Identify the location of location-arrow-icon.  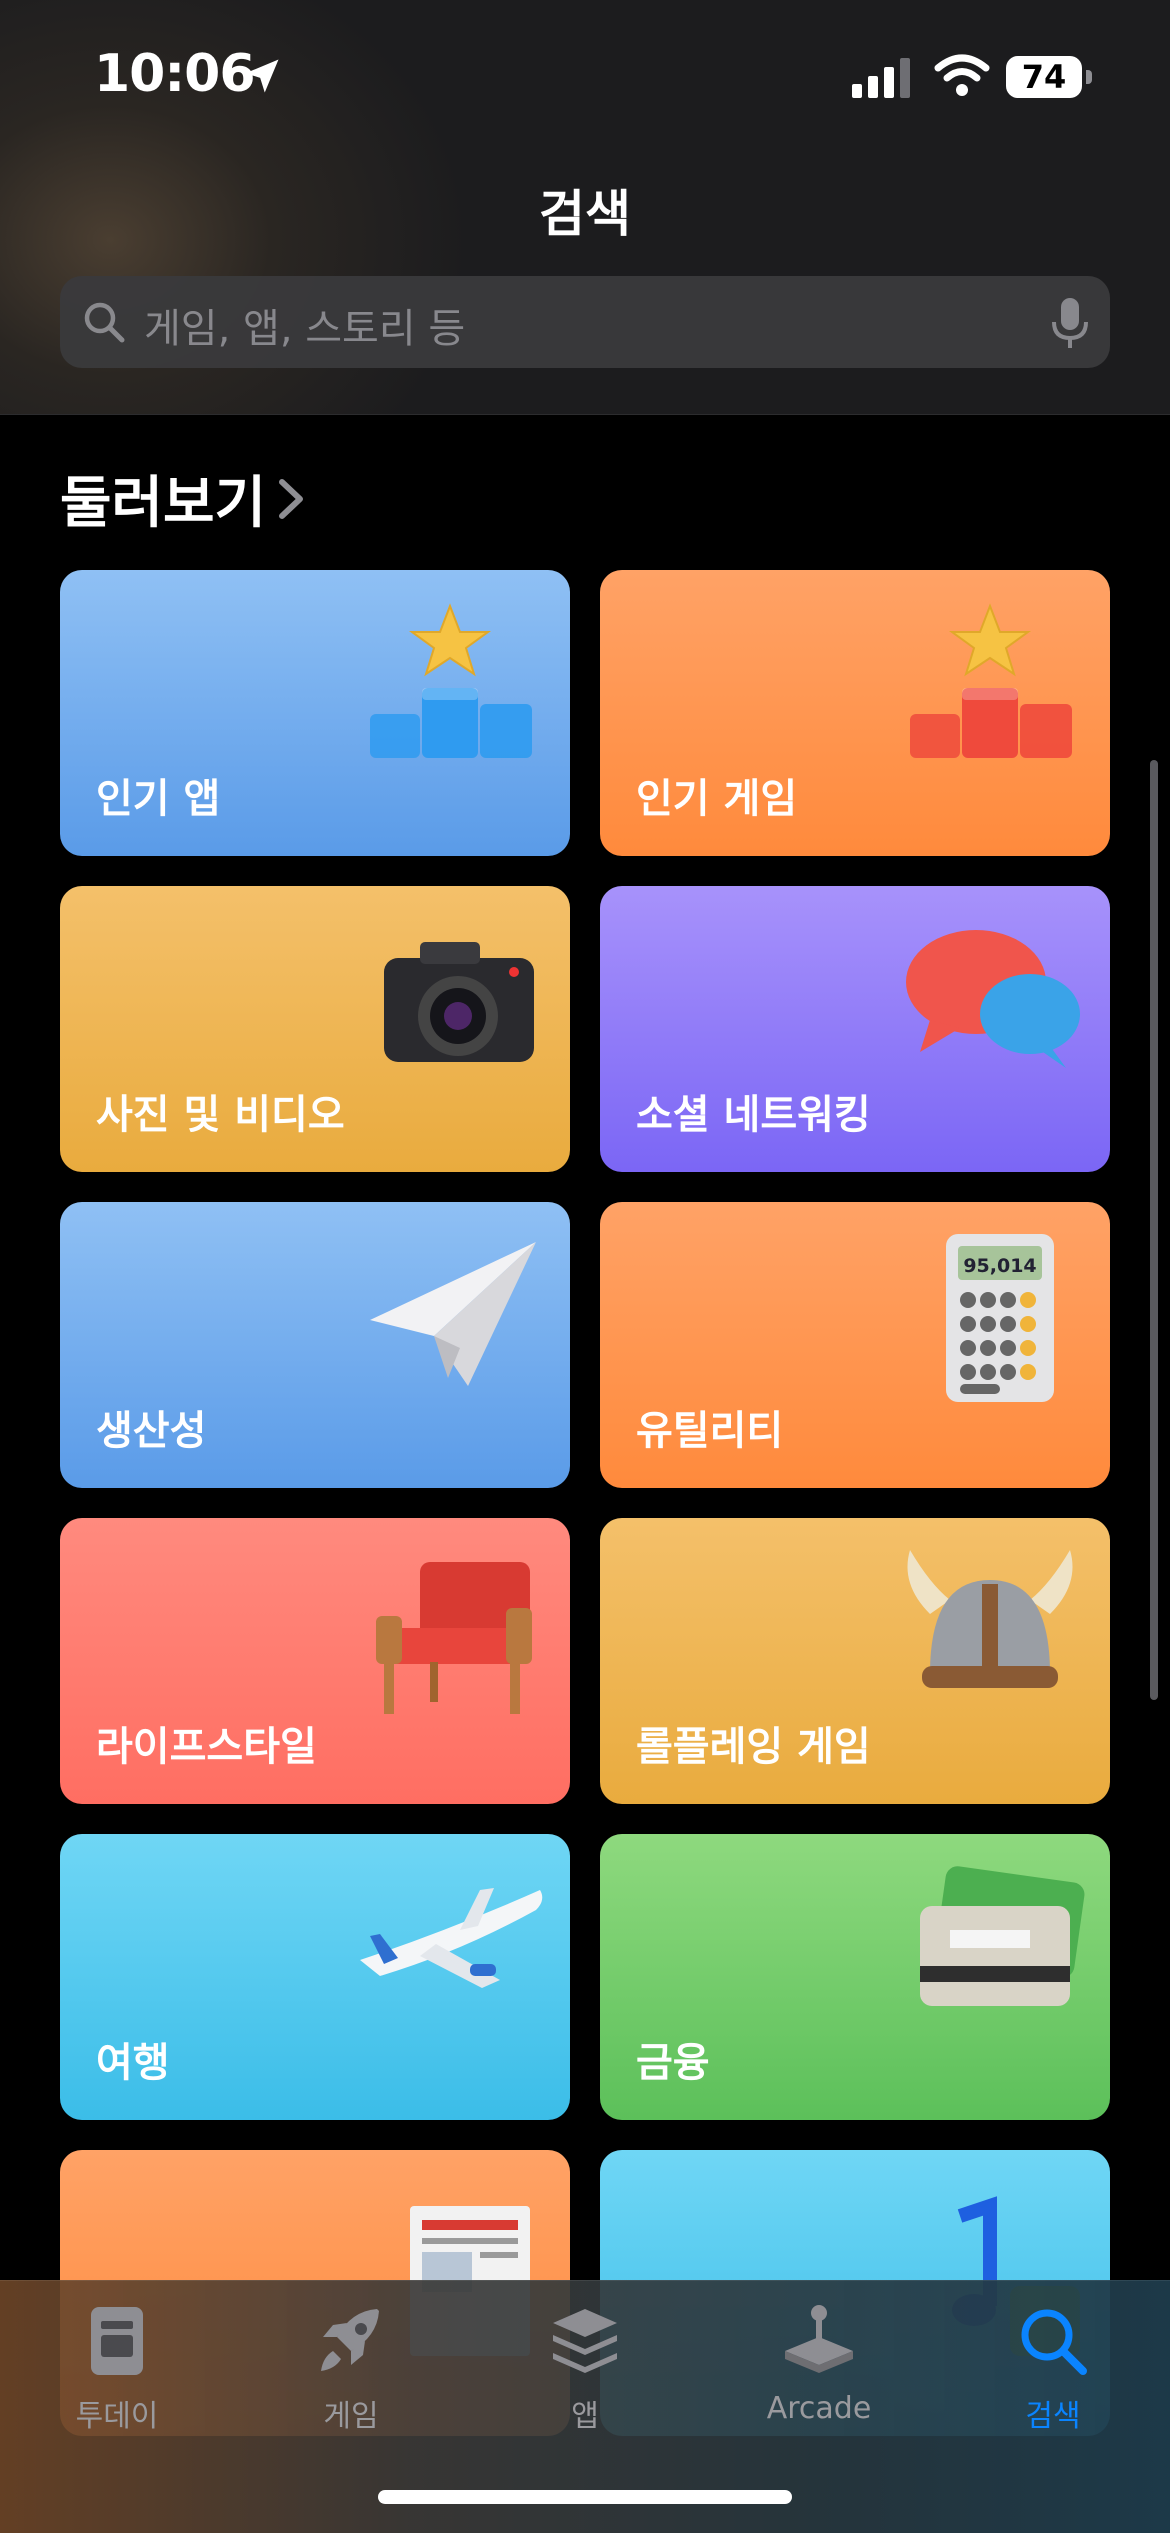
(262, 76).